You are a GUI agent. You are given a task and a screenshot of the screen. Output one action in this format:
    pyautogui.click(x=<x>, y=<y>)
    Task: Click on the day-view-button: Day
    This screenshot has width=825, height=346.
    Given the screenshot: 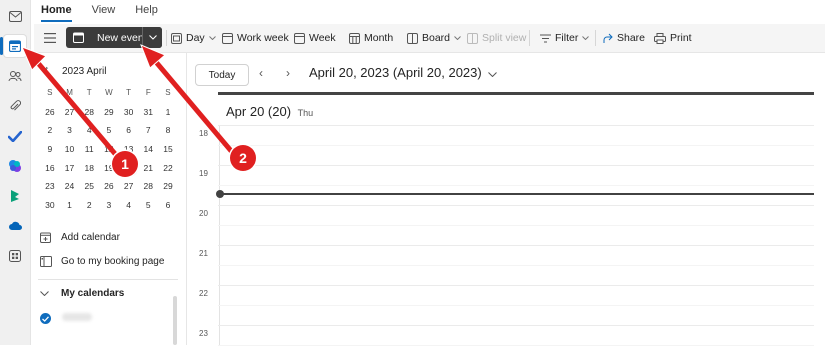 What is the action you would take?
    pyautogui.click(x=193, y=38)
    